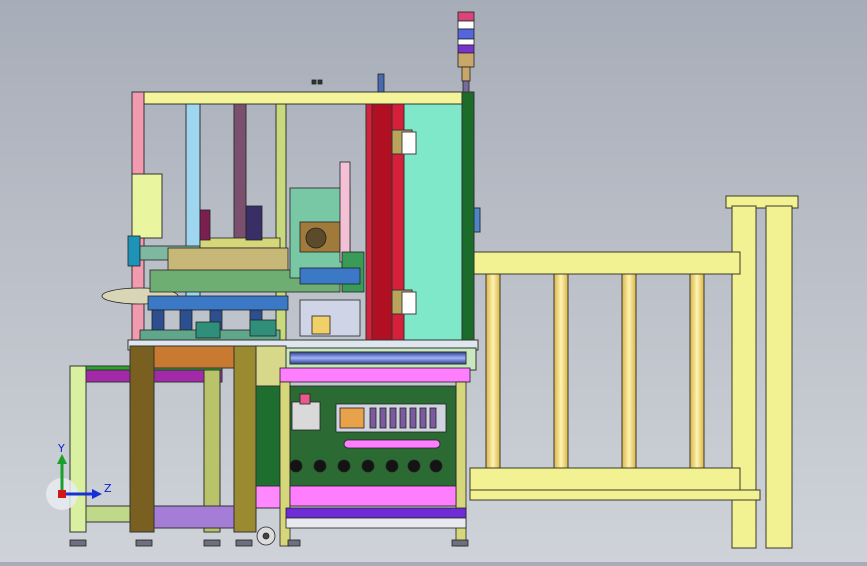 This screenshot has height=566, width=867. What do you see at coordinates (375, 457) in the screenshot?
I see `control-cabinet` at bounding box center [375, 457].